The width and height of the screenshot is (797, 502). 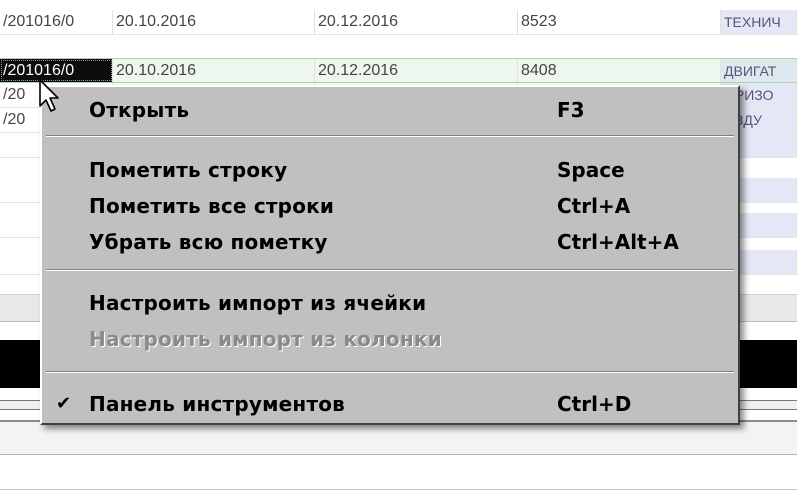 I want to click on menu-item-label: Пометить все строки, so click(x=212, y=206).